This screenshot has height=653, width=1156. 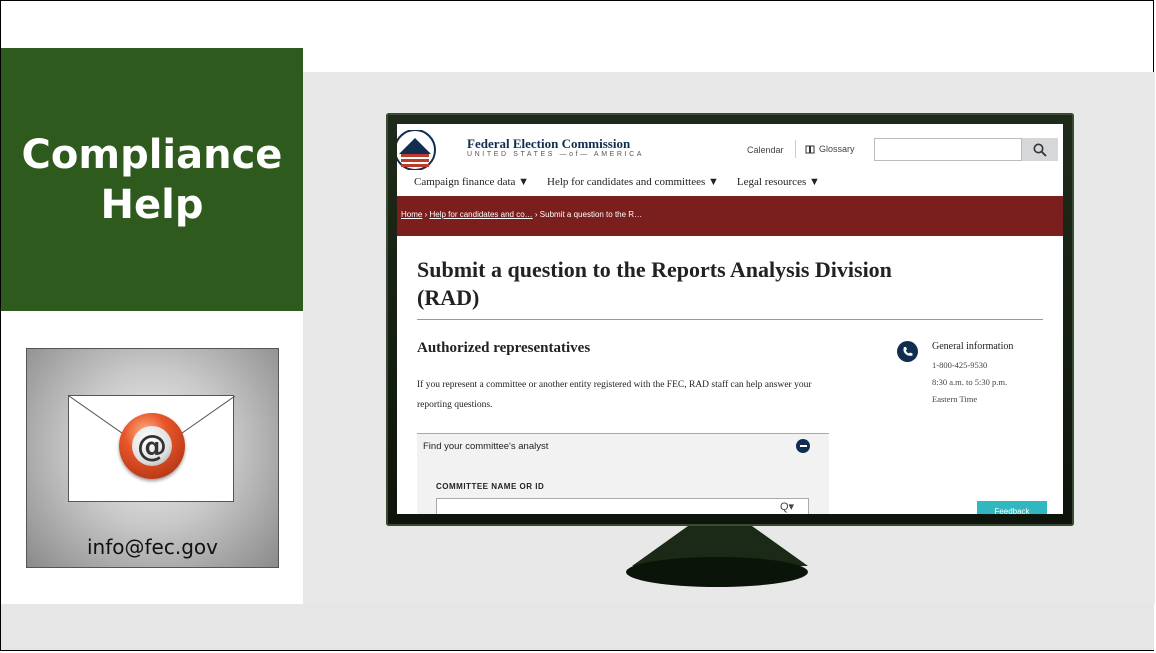 I want to click on committee-field-label: COMMITTEE NAME OR ID, so click(x=490, y=486).